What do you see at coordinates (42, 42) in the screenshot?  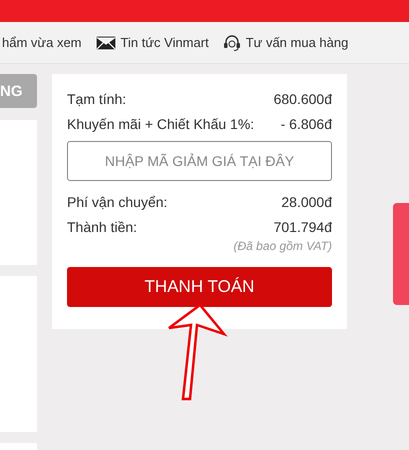 I see `nav-link: hẩm vừa xem` at bounding box center [42, 42].